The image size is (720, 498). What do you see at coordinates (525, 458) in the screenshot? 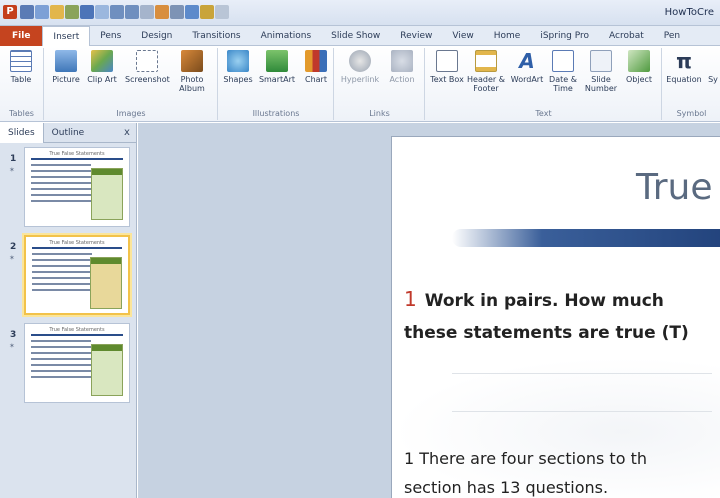
I see `statement-line-1: 1 There are four sections to th` at bounding box center [525, 458].